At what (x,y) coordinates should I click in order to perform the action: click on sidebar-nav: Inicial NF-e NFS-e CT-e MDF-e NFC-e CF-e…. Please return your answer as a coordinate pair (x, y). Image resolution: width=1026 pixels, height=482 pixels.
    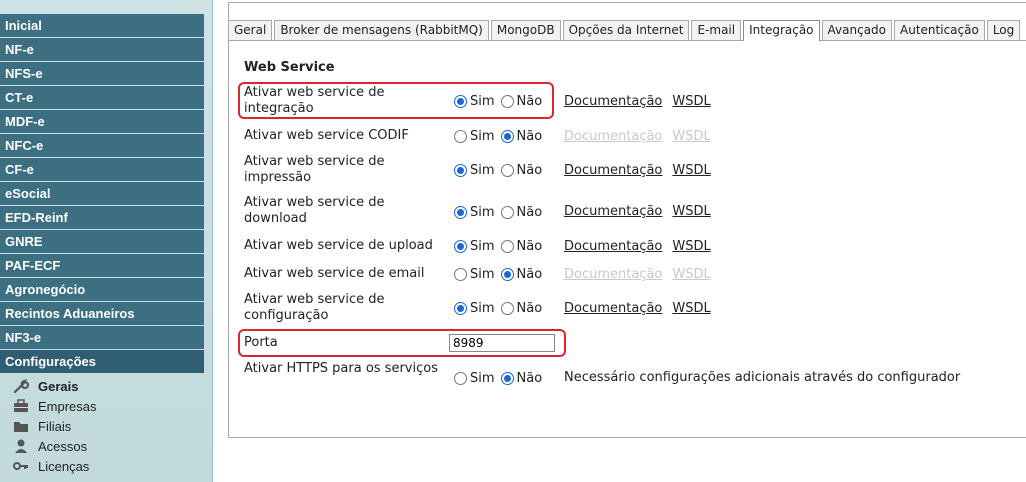
    Looking at the image, I should click on (102, 194).